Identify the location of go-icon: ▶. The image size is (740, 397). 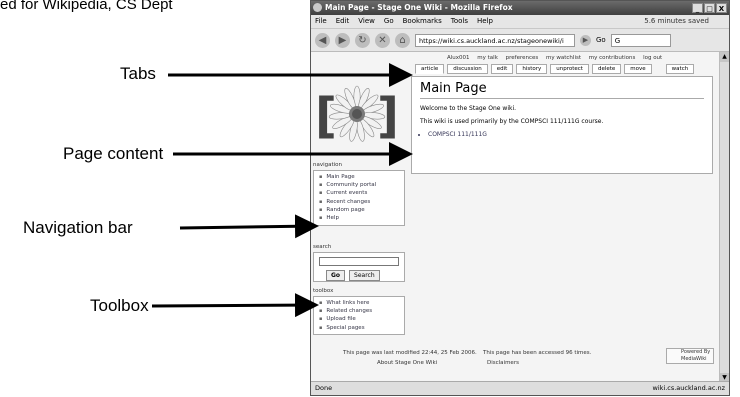
(585, 40).